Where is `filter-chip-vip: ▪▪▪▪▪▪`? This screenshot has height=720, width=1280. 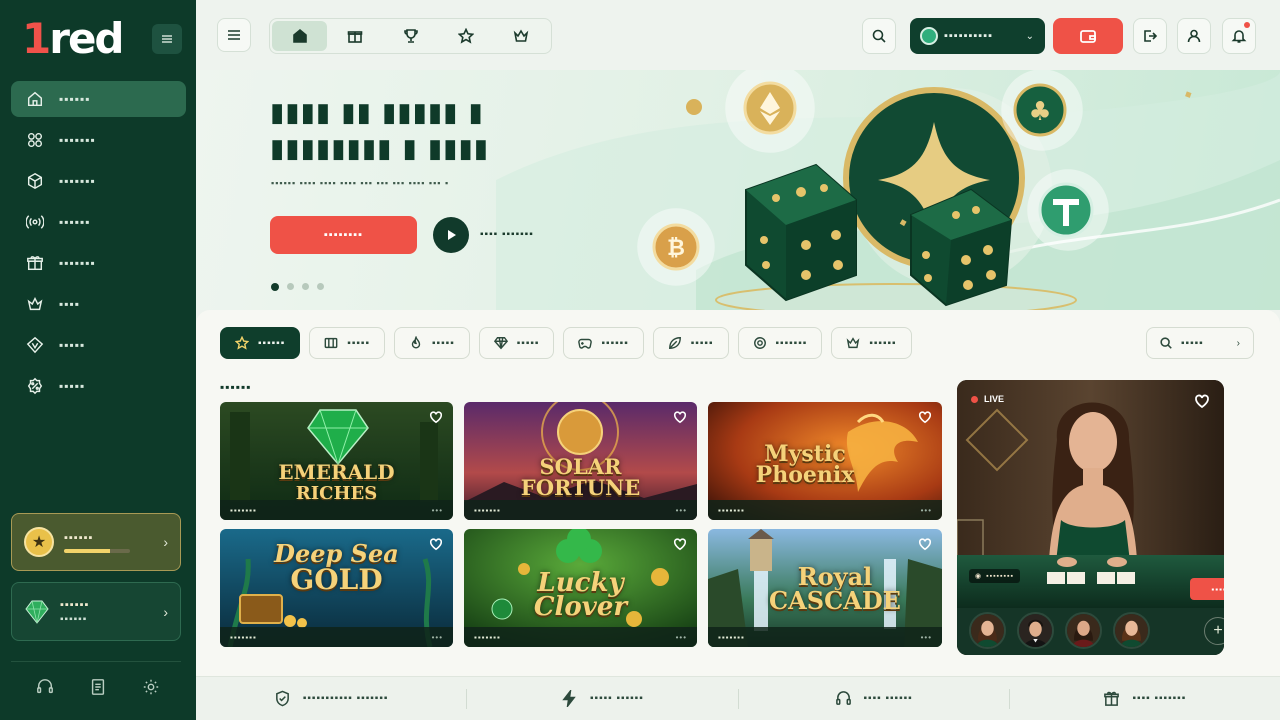 filter-chip-vip: ▪▪▪▪▪▪ is located at coordinates (871, 343).